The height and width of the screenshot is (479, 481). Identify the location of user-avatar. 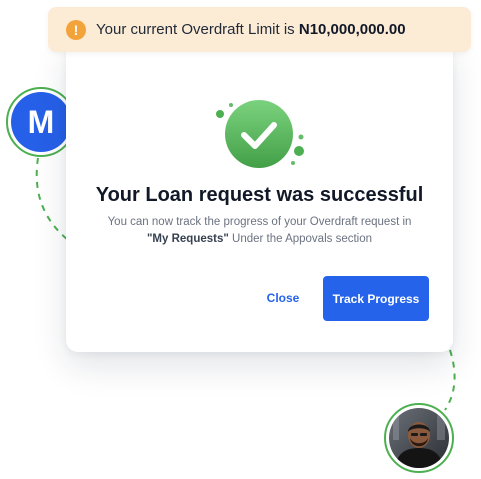
(419, 438).